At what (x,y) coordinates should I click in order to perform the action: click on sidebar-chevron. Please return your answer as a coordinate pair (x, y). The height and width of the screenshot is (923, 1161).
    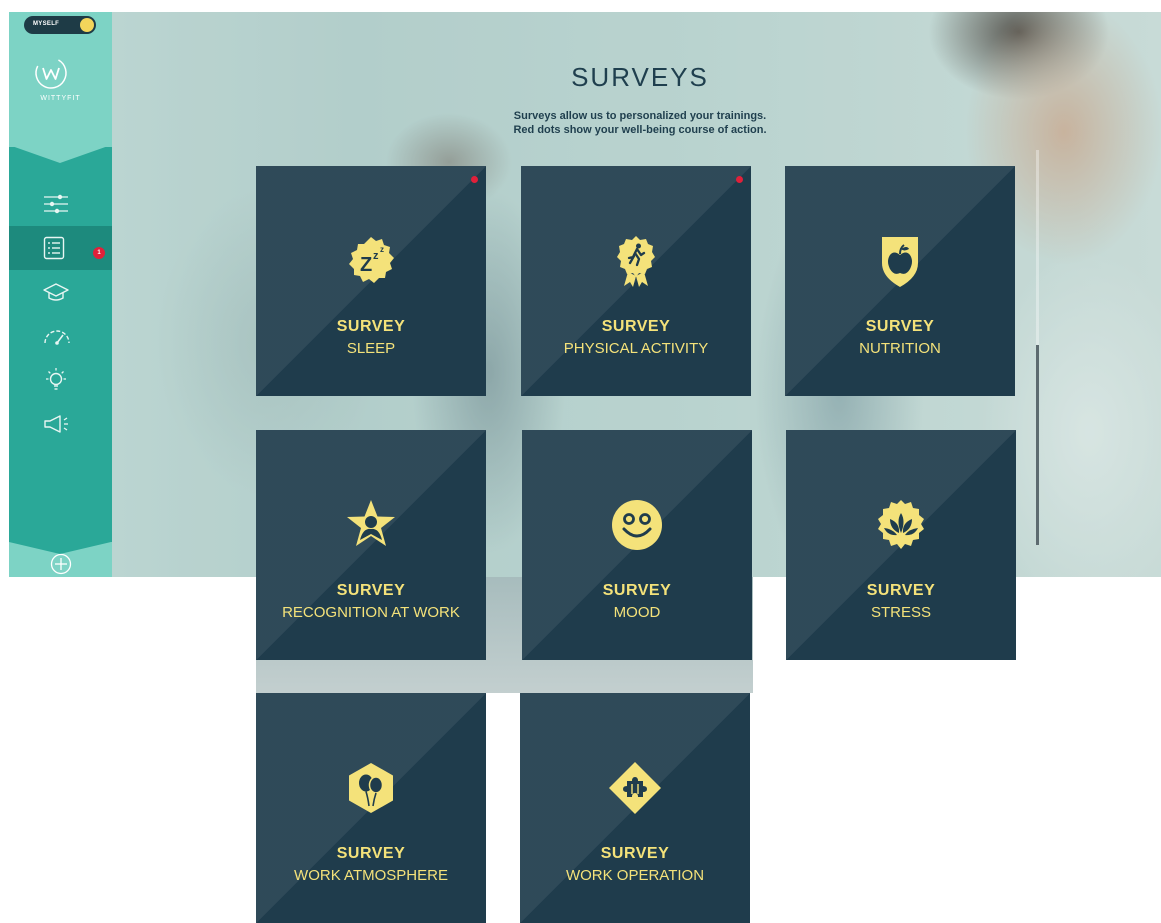
    Looking at the image, I should click on (60, 154).